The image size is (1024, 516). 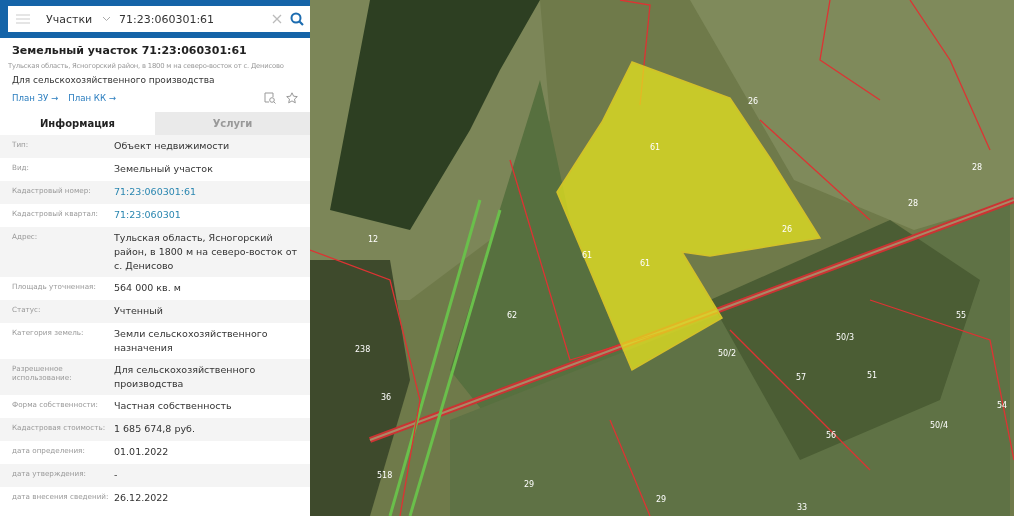 I want to click on field-value: -, so click(x=116, y=475).